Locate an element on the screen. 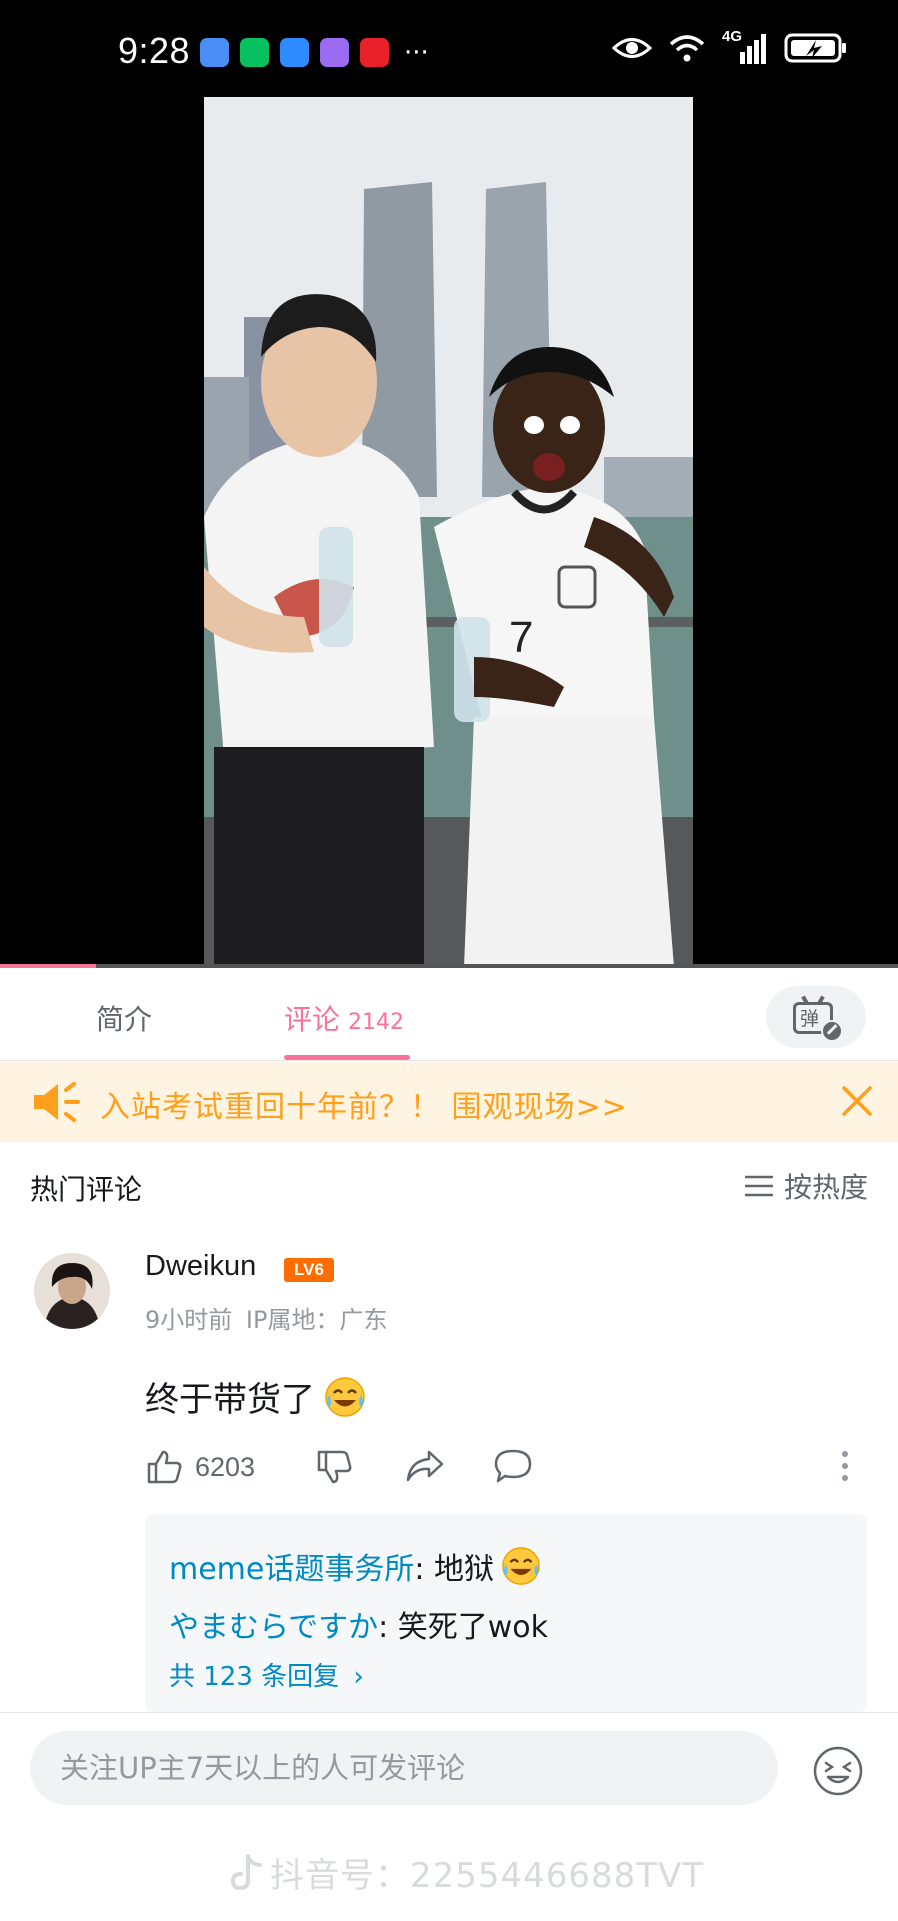 The height and width of the screenshot is (1921, 898). status-indicators: 4G is located at coordinates (730, 46).